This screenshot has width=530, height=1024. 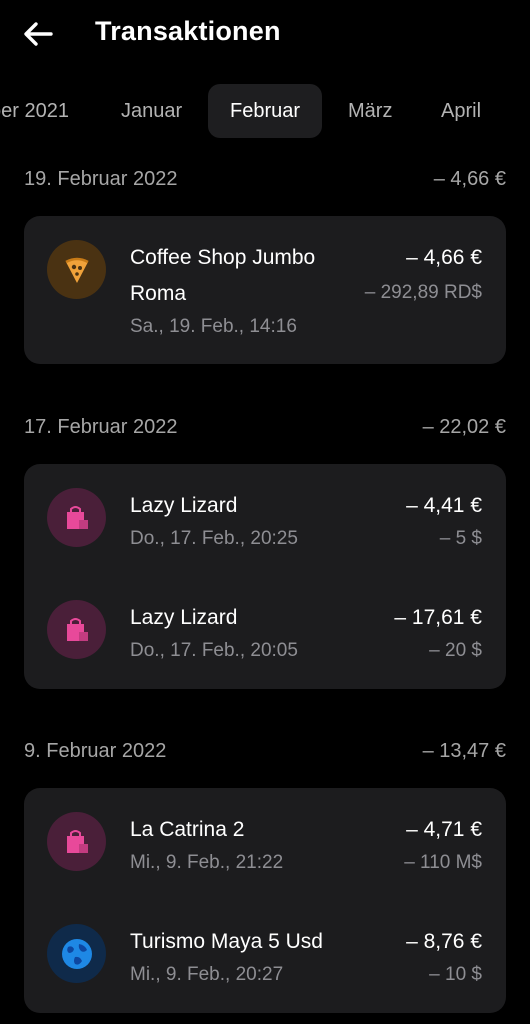 I want to click on section-total: – 13,47 €, so click(x=464, y=751).